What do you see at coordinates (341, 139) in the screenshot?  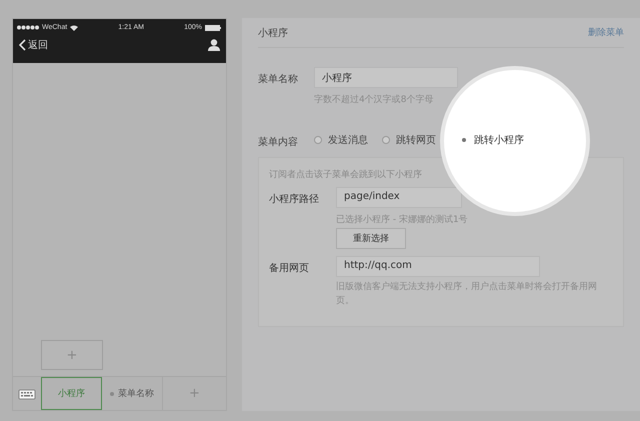 I see `radio-option: 发送消息` at bounding box center [341, 139].